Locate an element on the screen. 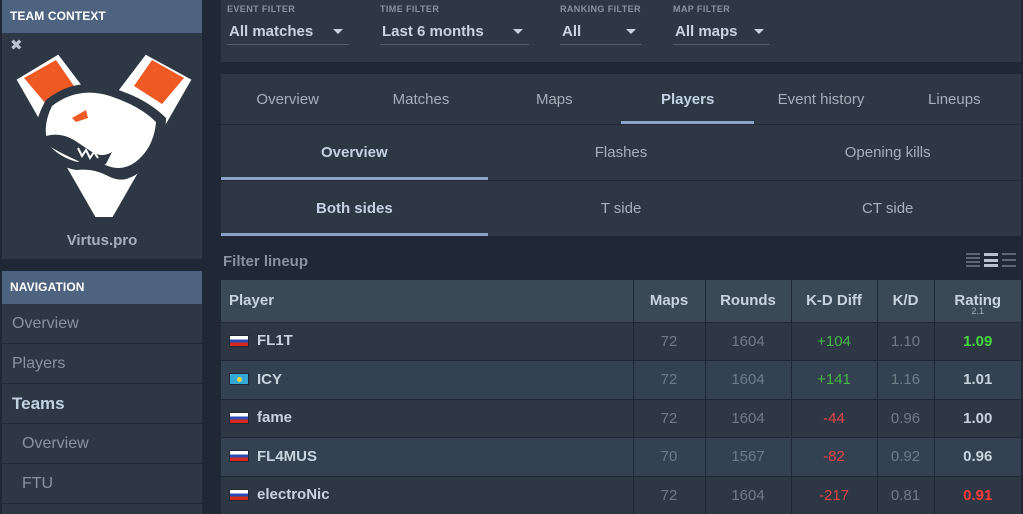  rating-version: 2.1 is located at coordinates (977, 311).